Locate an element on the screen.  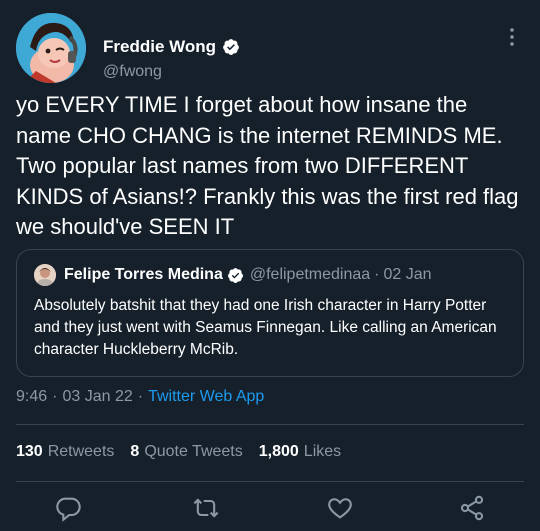
tweet-meta: 9:46 · 03 Jan 22 · Twitter Web App is located at coordinates (140, 397).